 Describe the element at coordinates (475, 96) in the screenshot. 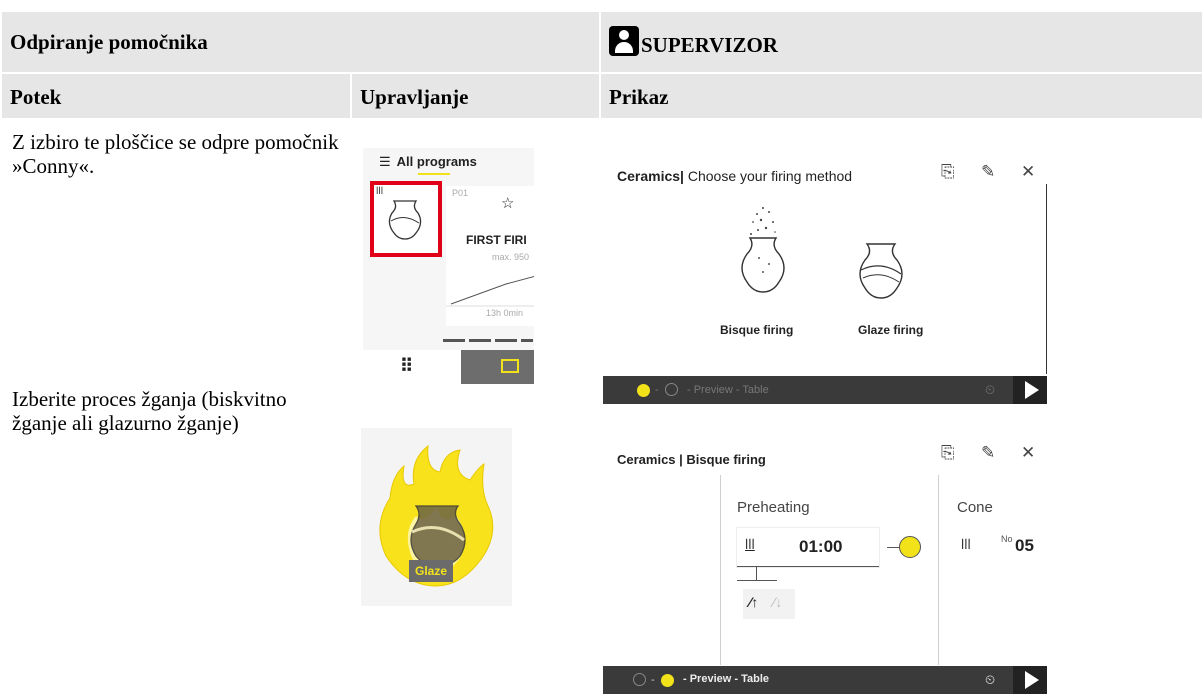

I see `col-header-upravljanje: Upravljanje` at that location.